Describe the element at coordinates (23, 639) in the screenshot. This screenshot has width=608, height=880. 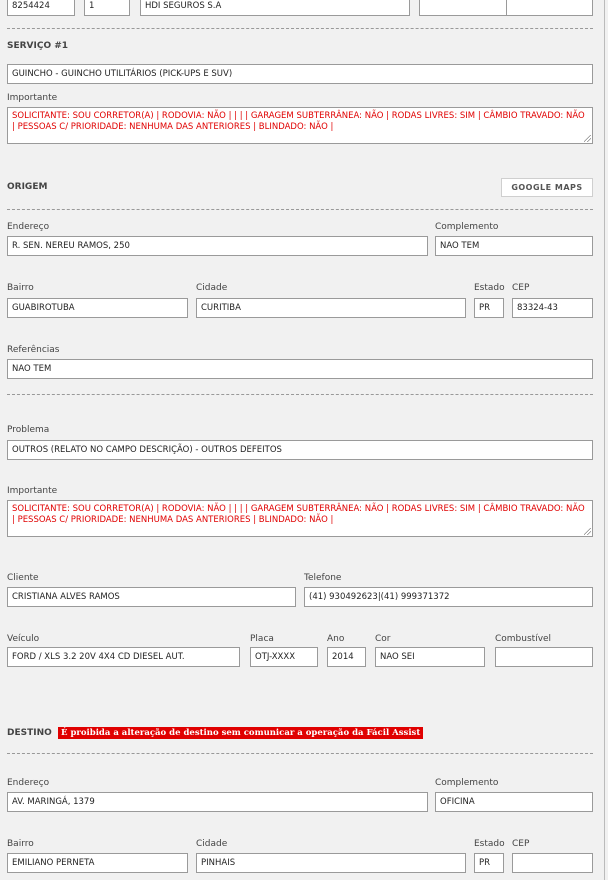
I see `vehicle-label: Veículo` at that location.